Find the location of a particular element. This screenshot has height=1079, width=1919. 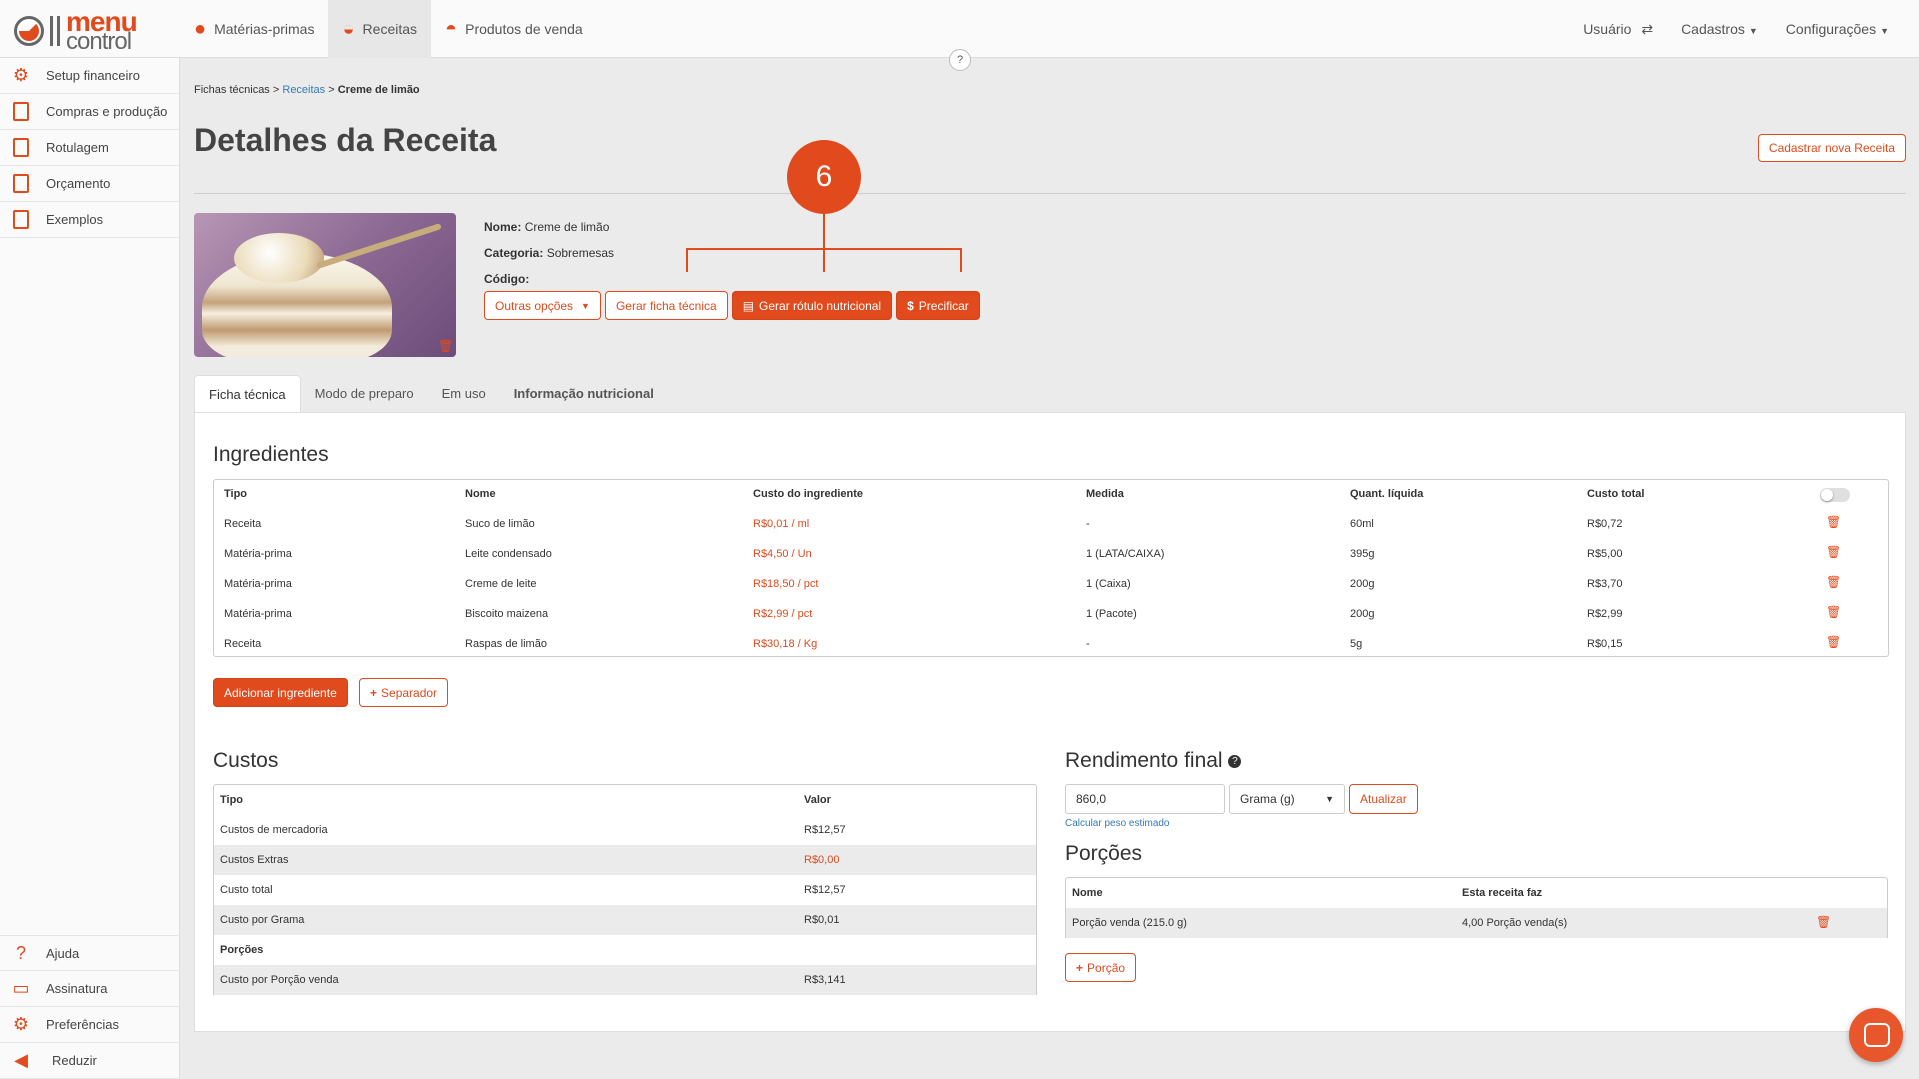

recipe-photo: 🗑 is located at coordinates (325, 285).